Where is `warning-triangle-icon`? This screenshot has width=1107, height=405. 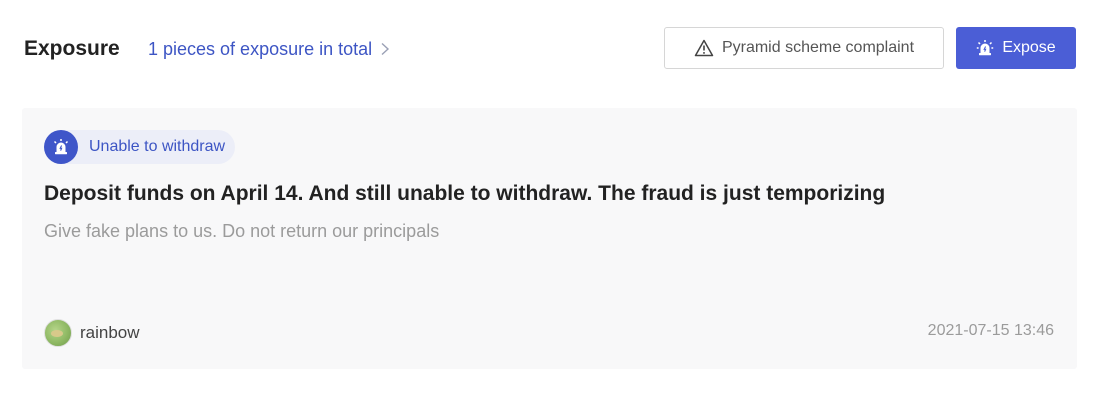 warning-triangle-icon is located at coordinates (704, 48).